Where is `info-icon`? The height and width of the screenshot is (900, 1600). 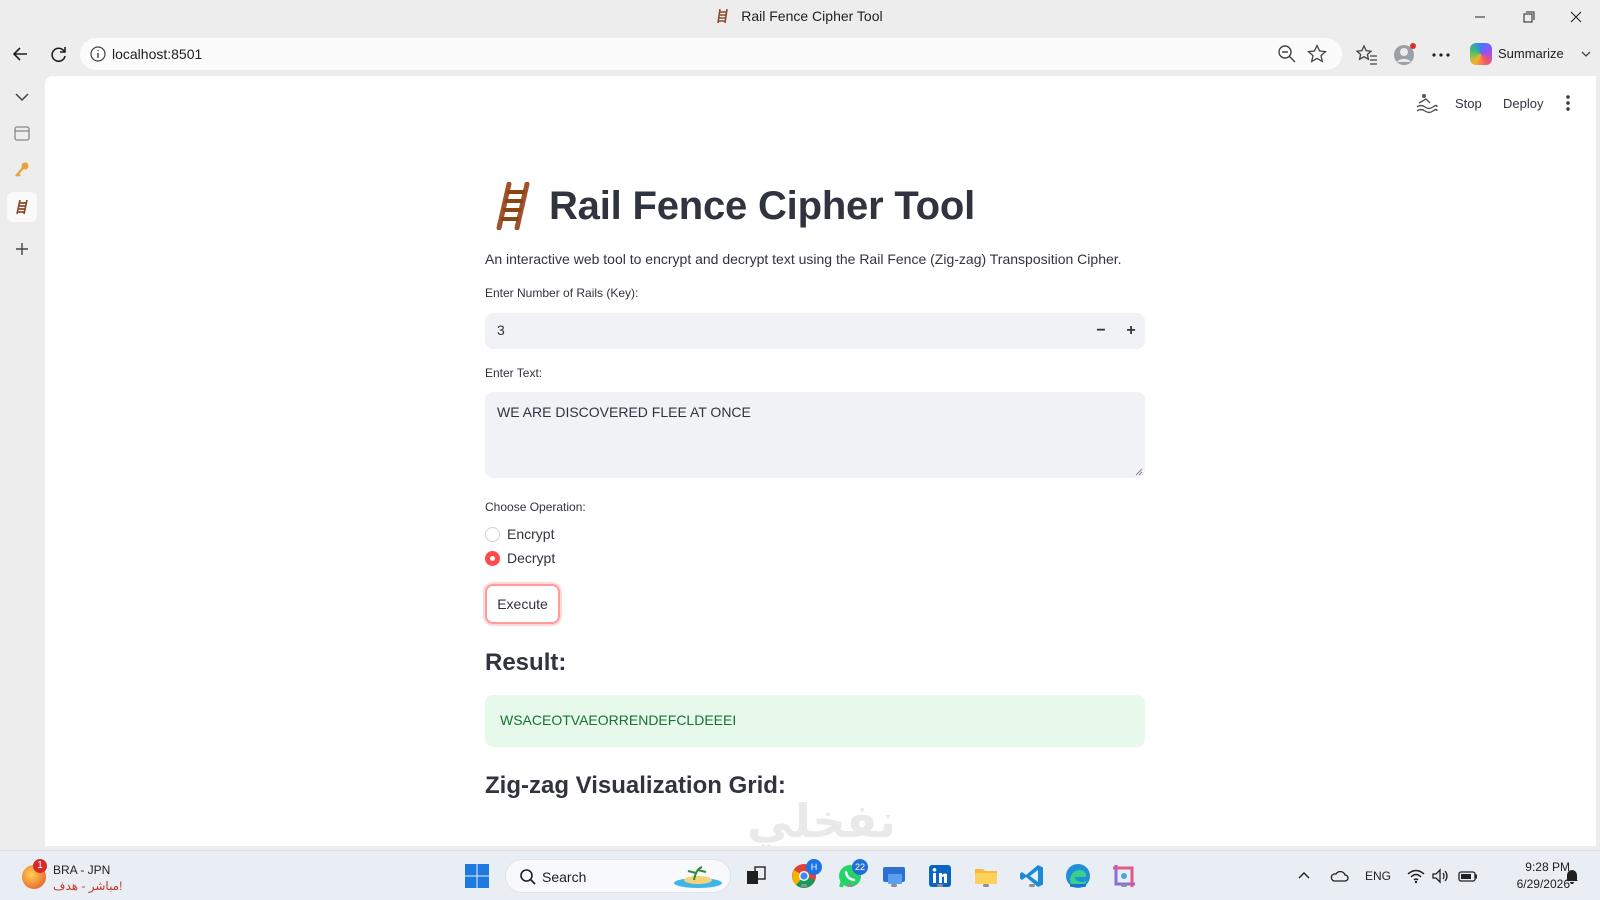
info-icon is located at coordinates (98, 54).